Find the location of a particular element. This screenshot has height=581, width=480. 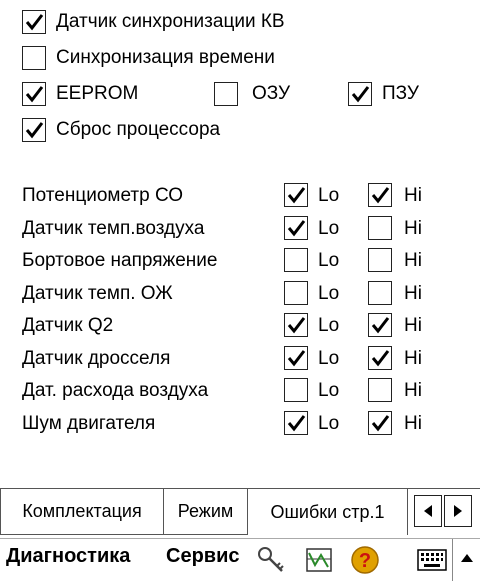

option-label: Сброс процессора is located at coordinates (138, 129).